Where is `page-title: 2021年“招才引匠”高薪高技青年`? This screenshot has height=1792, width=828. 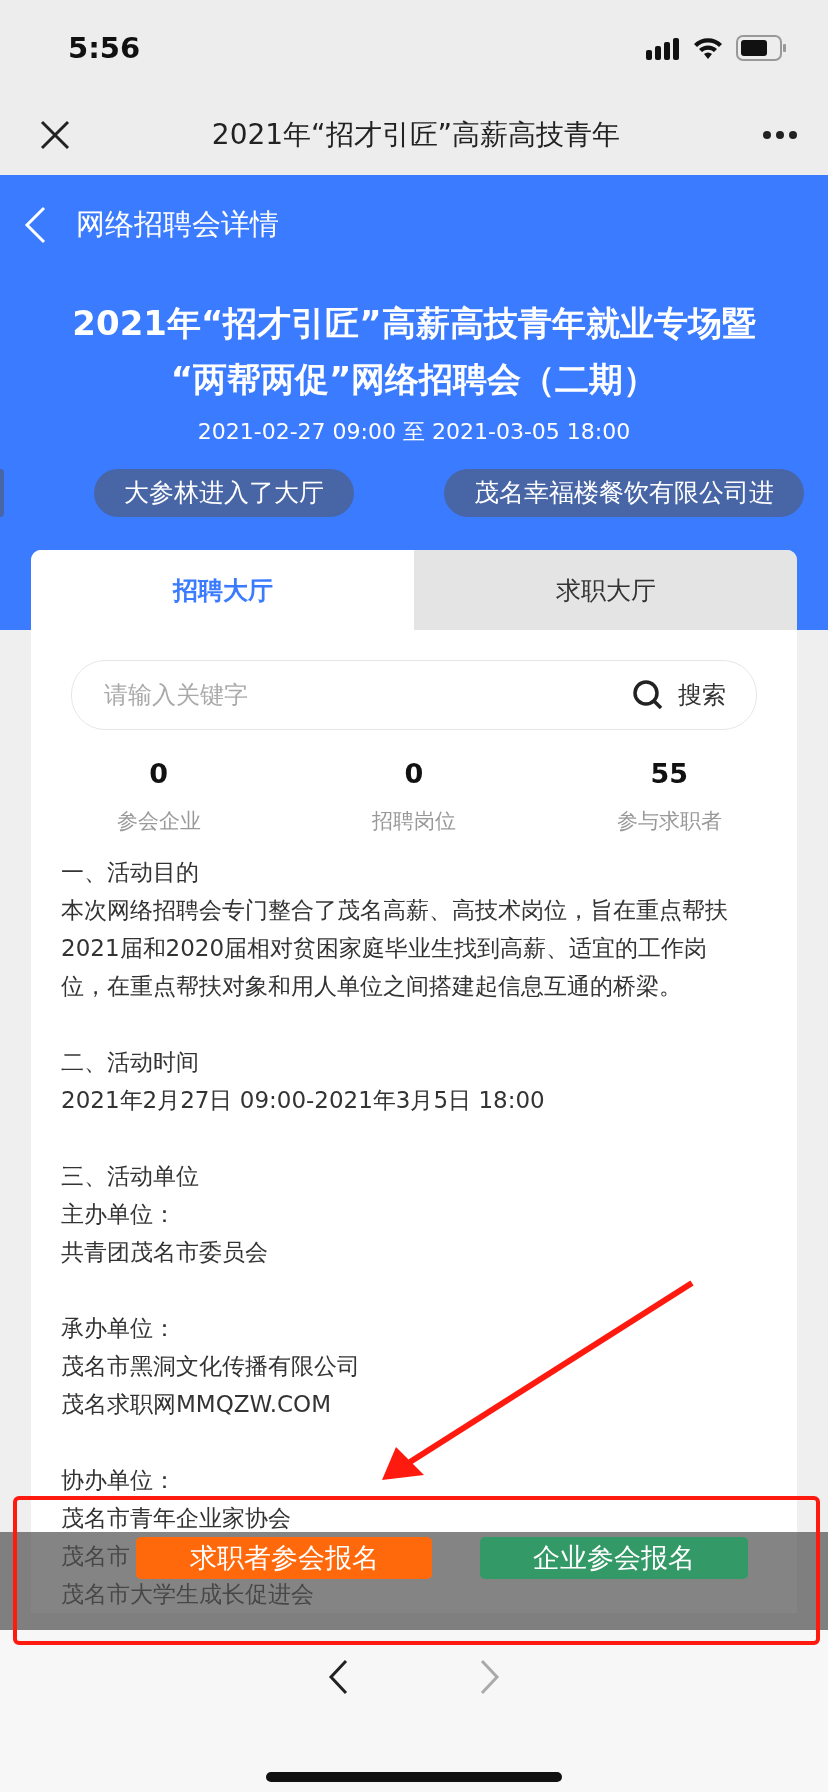 page-title: 2021年“招才引匠”高薪高技青年 is located at coordinates (416, 135).